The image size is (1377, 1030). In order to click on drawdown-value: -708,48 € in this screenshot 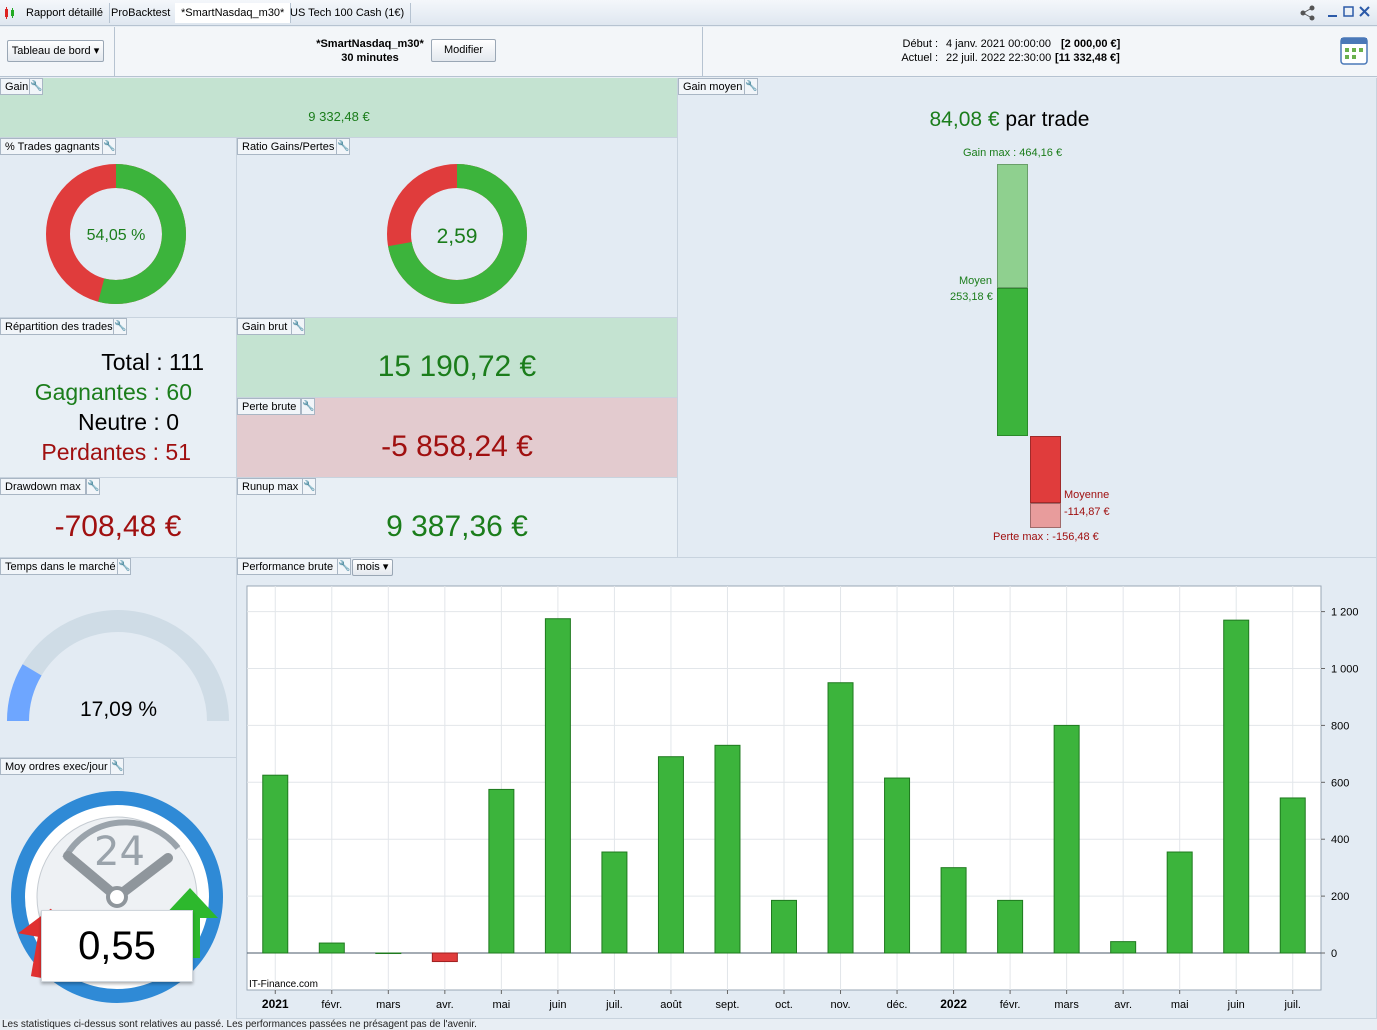, I will do `click(118, 526)`.